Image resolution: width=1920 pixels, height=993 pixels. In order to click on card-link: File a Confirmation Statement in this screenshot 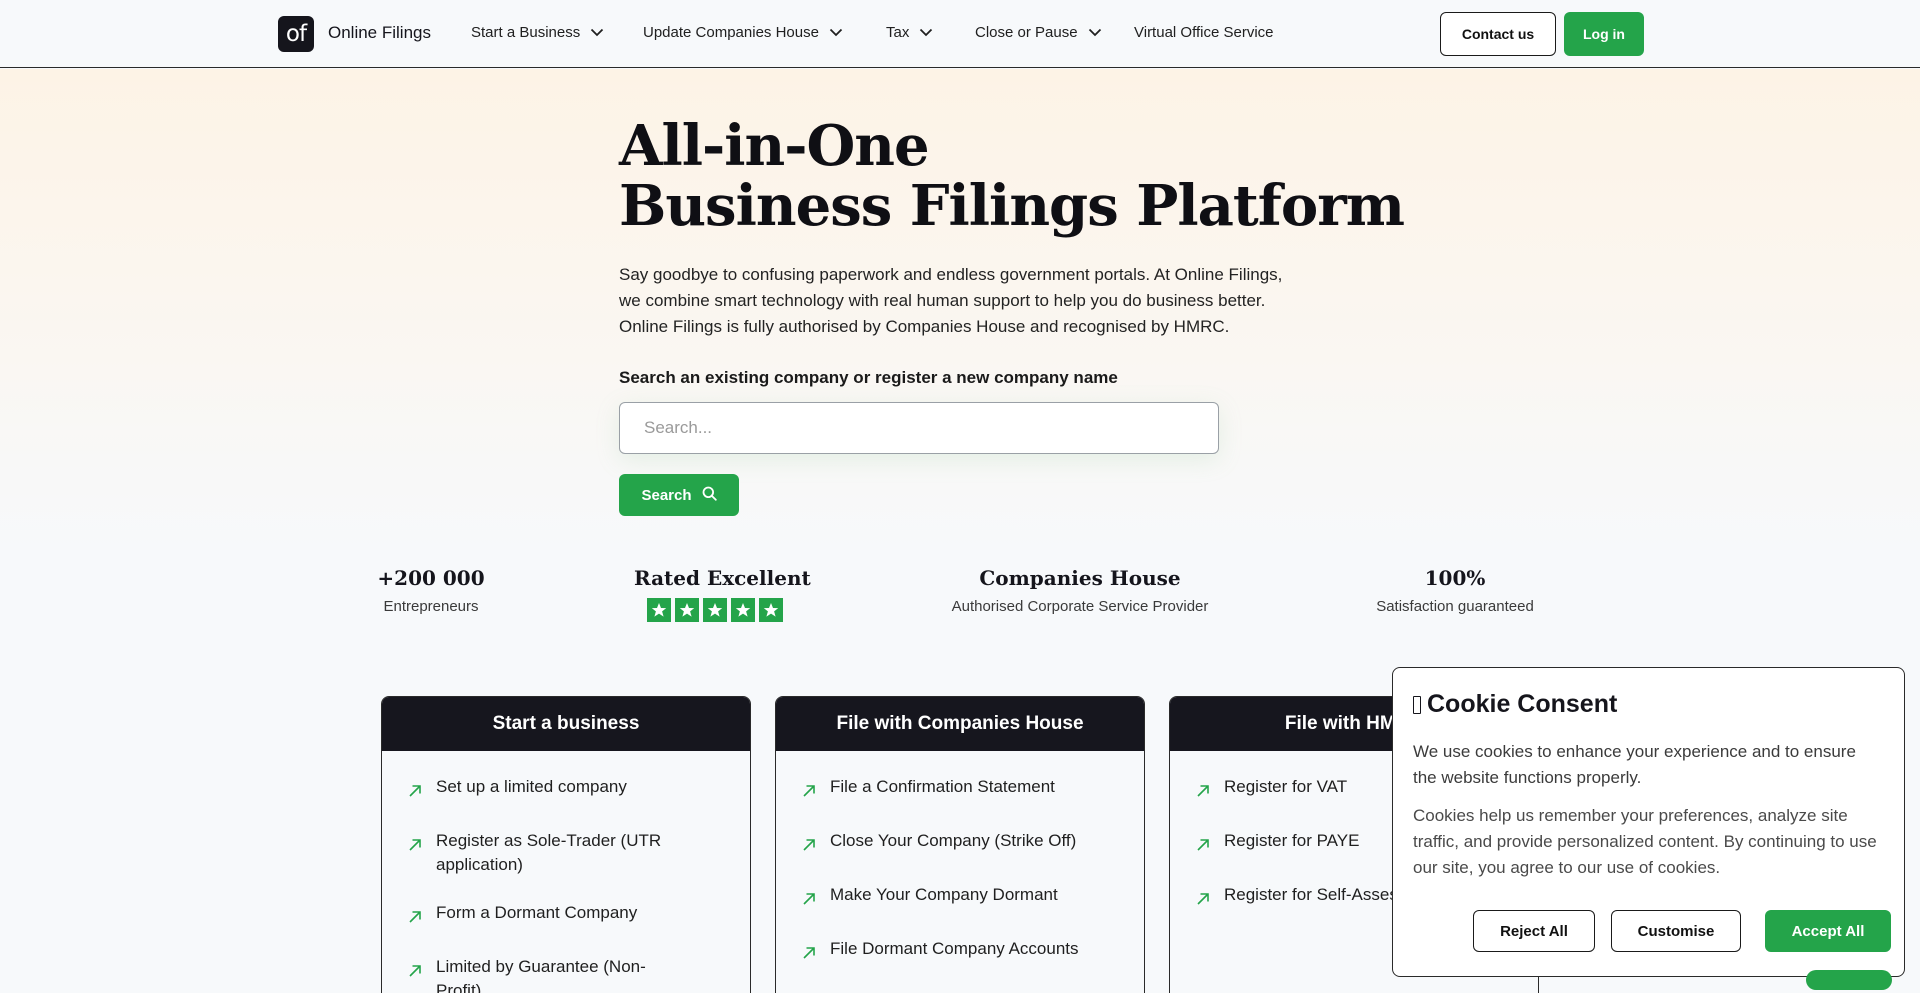, I will do `click(973, 790)`.